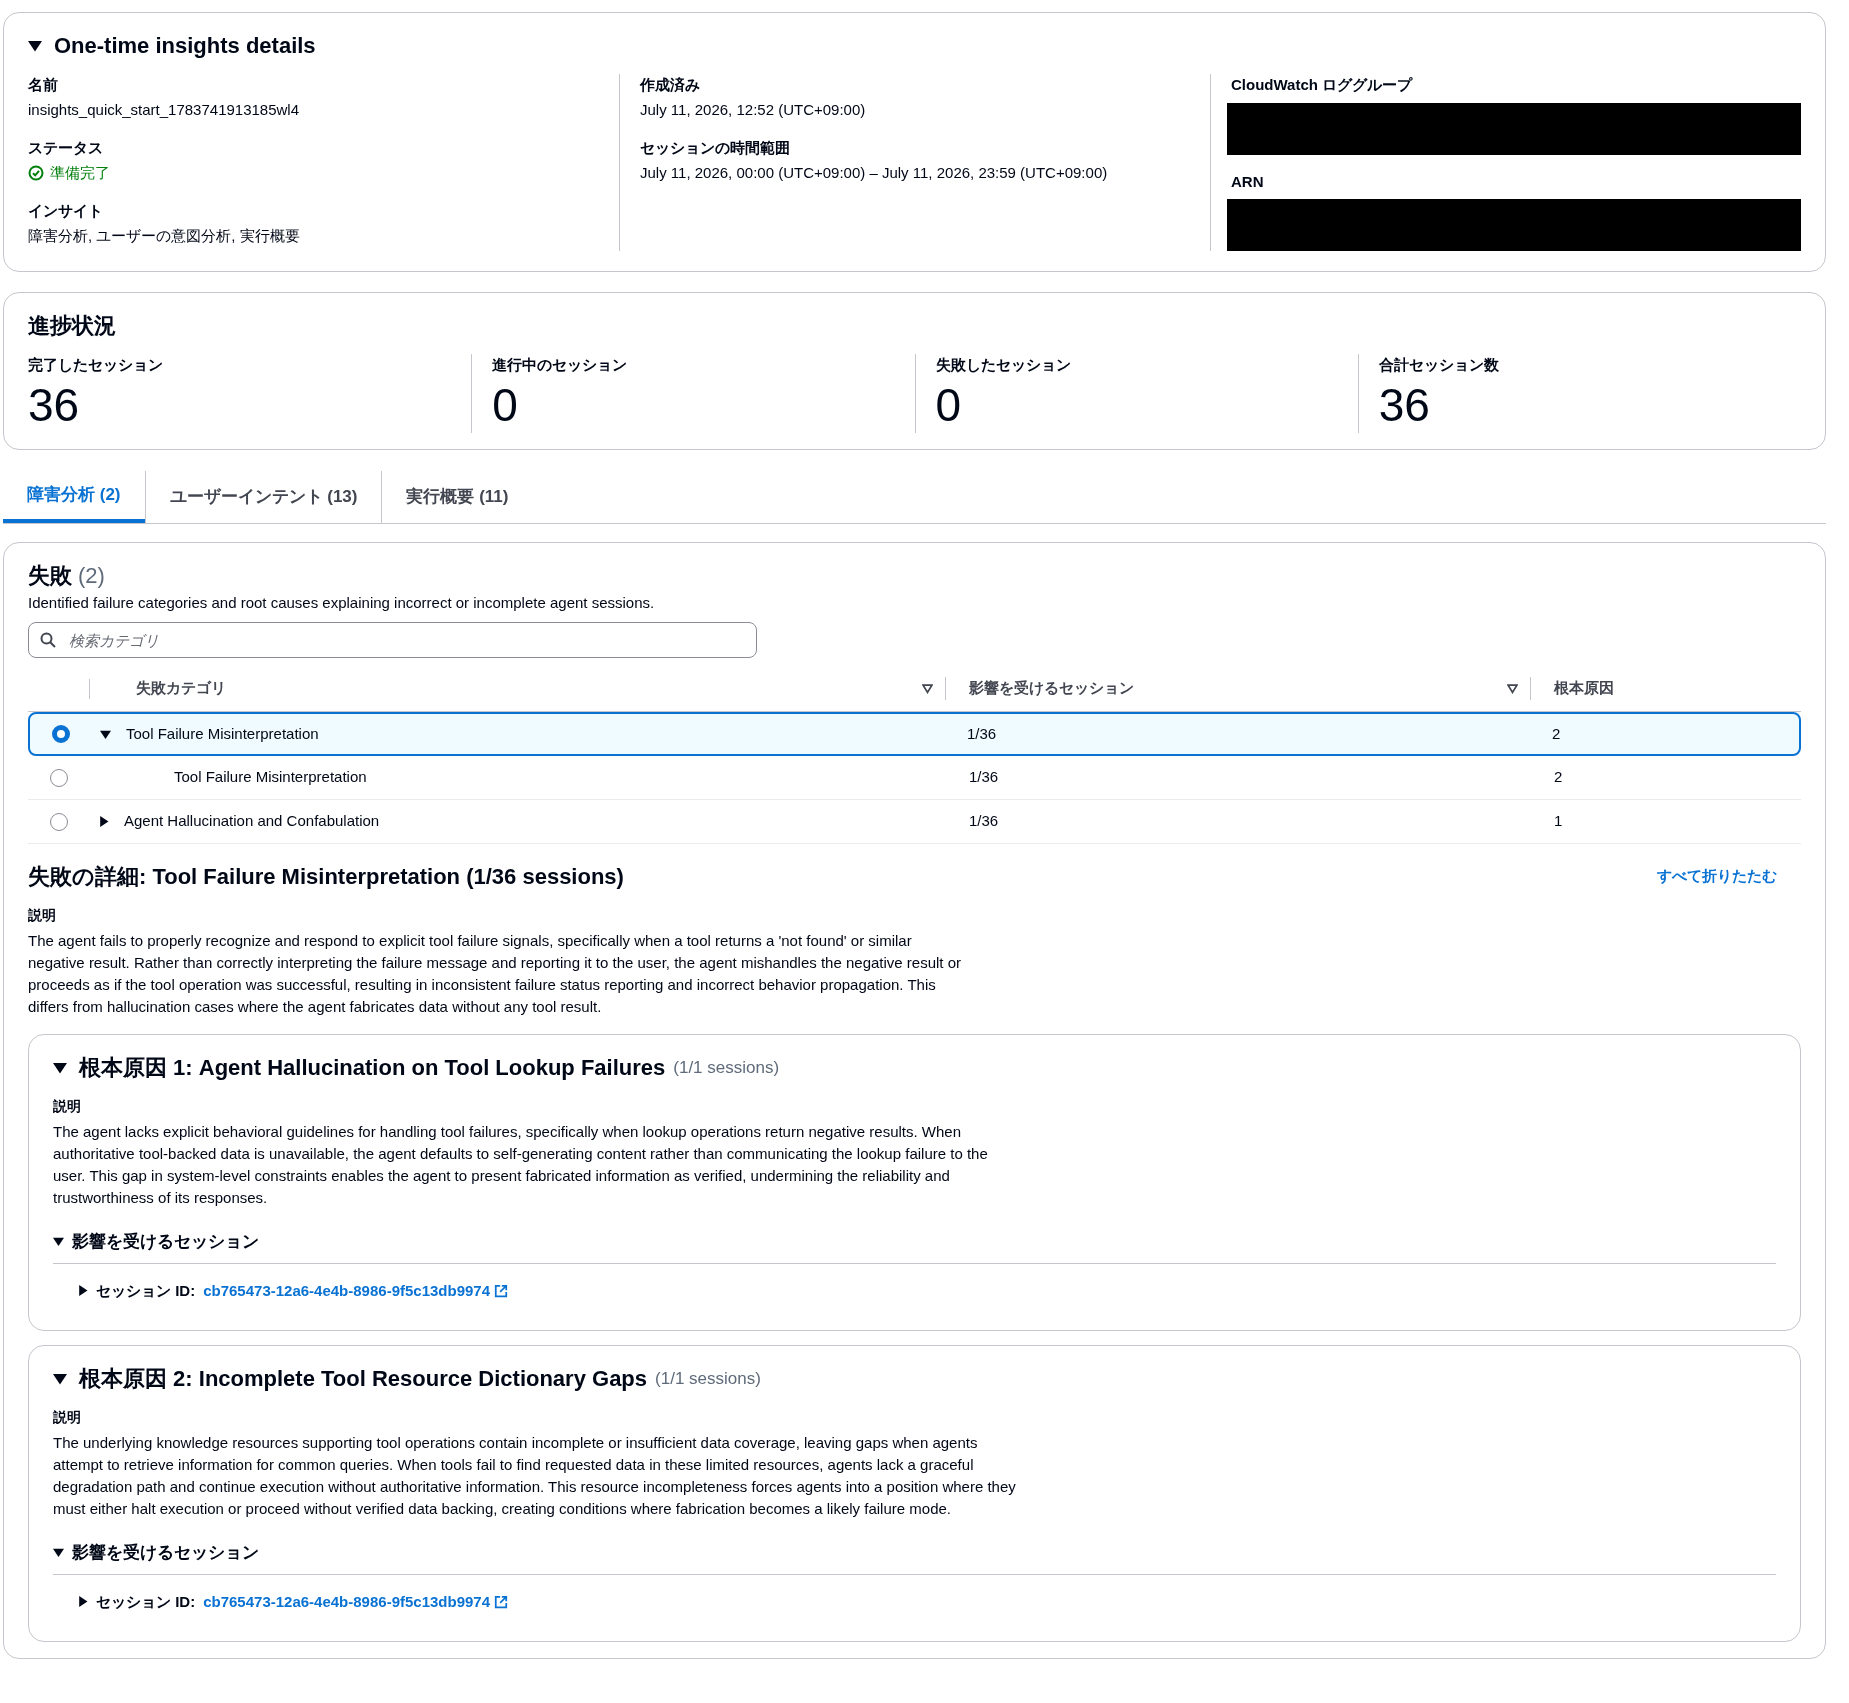  What do you see at coordinates (1003, 365) in the screenshot?
I see `stat-label: 失敗したセッション` at bounding box center [1003, 365].